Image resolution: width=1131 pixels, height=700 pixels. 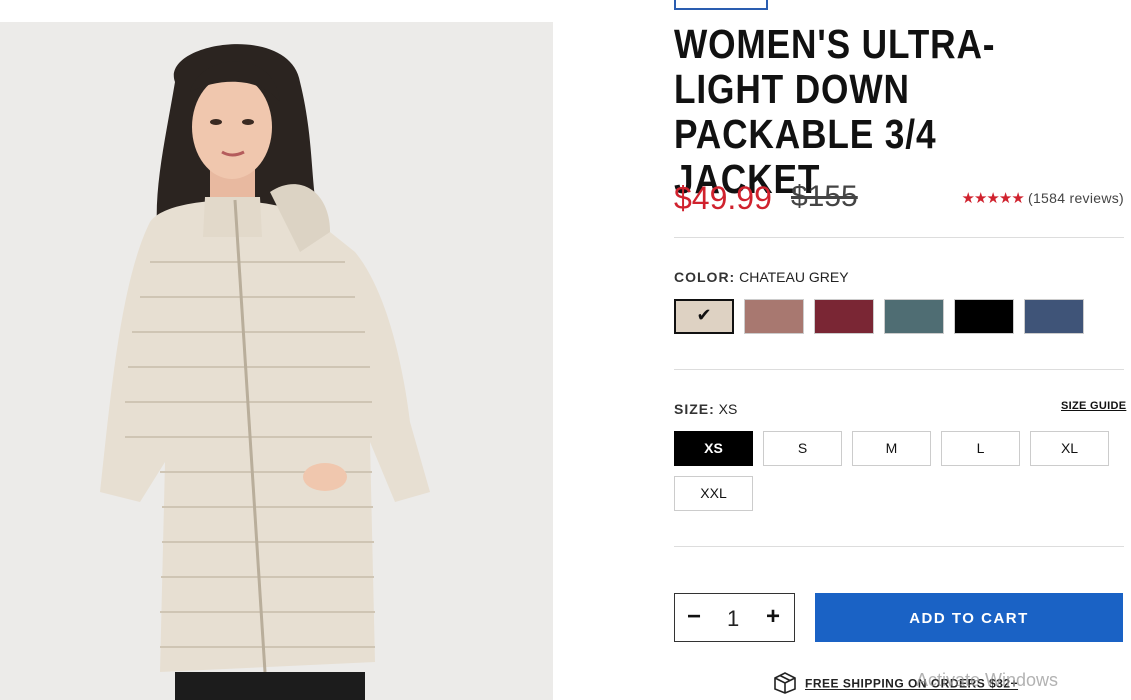 I want to click on size-option: S, so click(x=802, y=448).